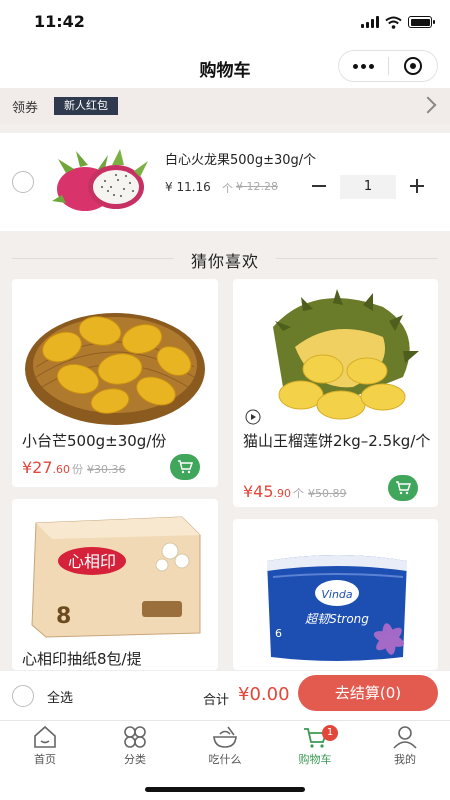 This screenshot has width=450, height=800. I want to click on item-select-checkbox, so click(23, 182).